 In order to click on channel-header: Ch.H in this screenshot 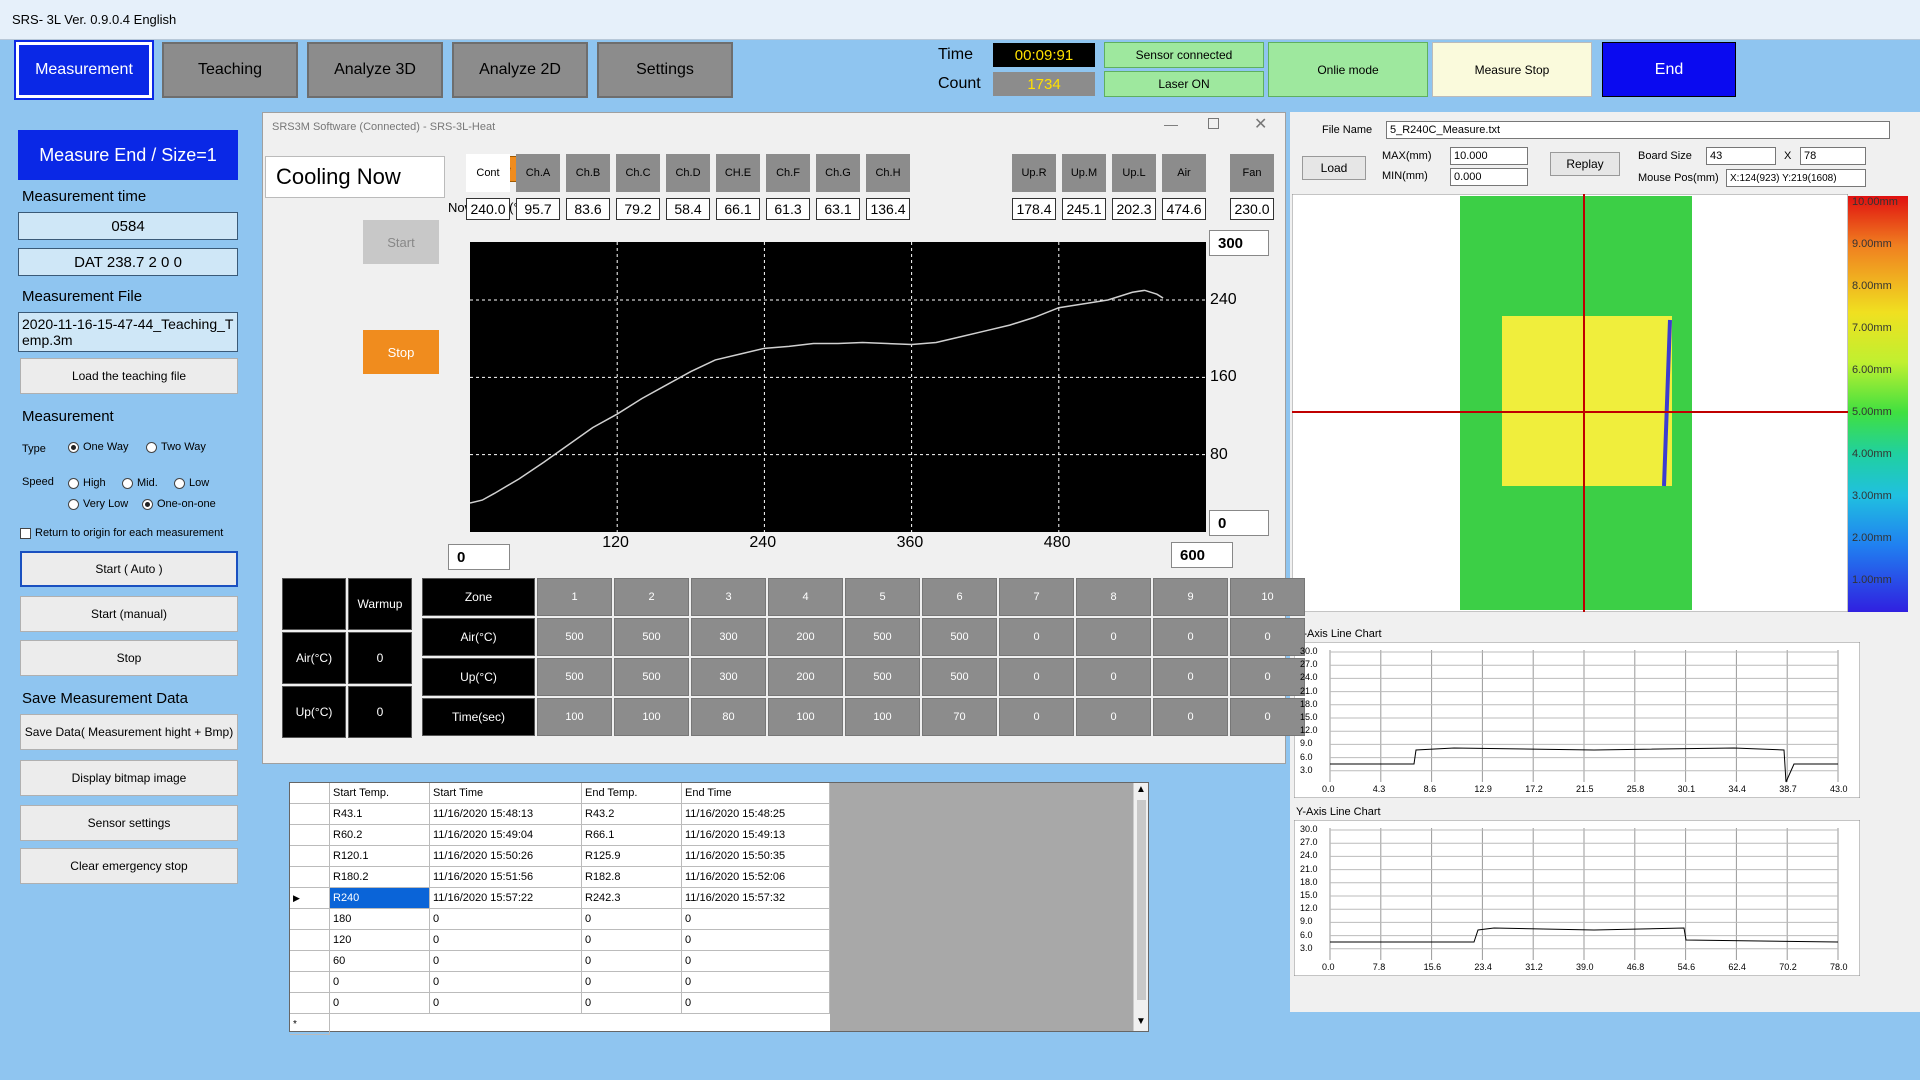, I will do `click(888, 173)`.